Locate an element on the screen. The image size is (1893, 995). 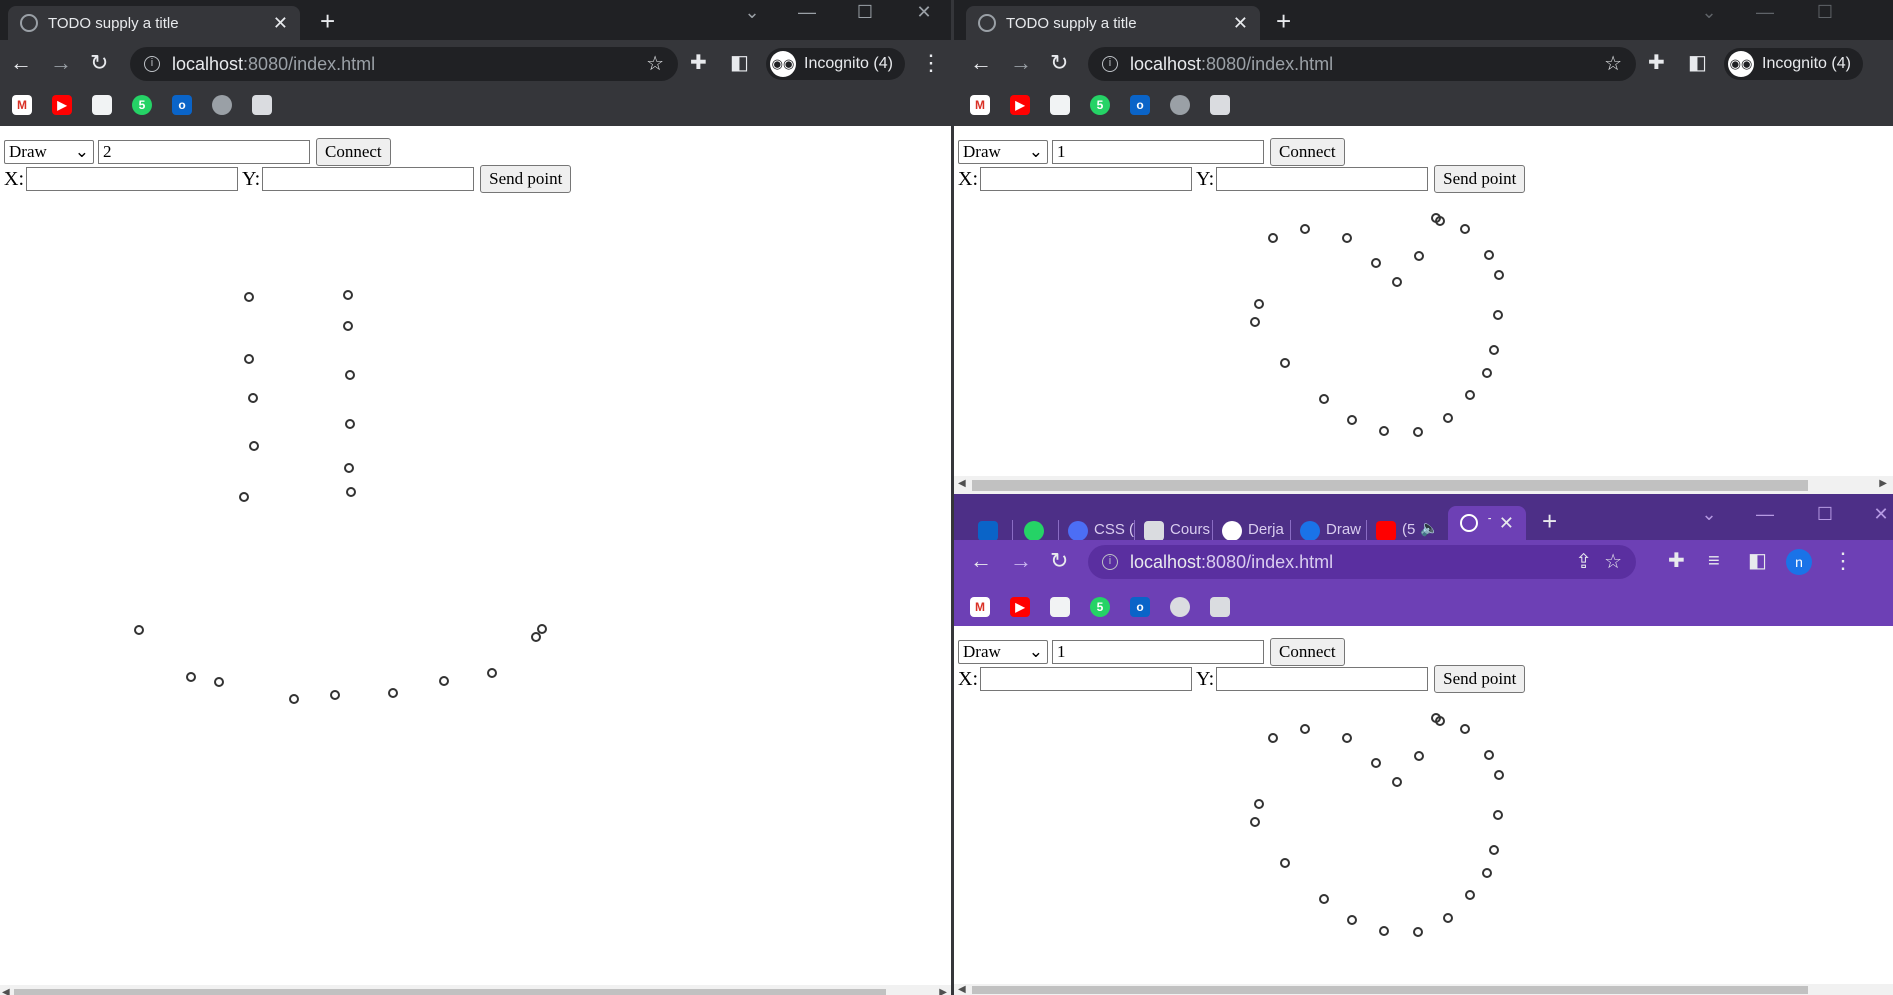
whatsapp-icon is located at coordinates (1034, 531).